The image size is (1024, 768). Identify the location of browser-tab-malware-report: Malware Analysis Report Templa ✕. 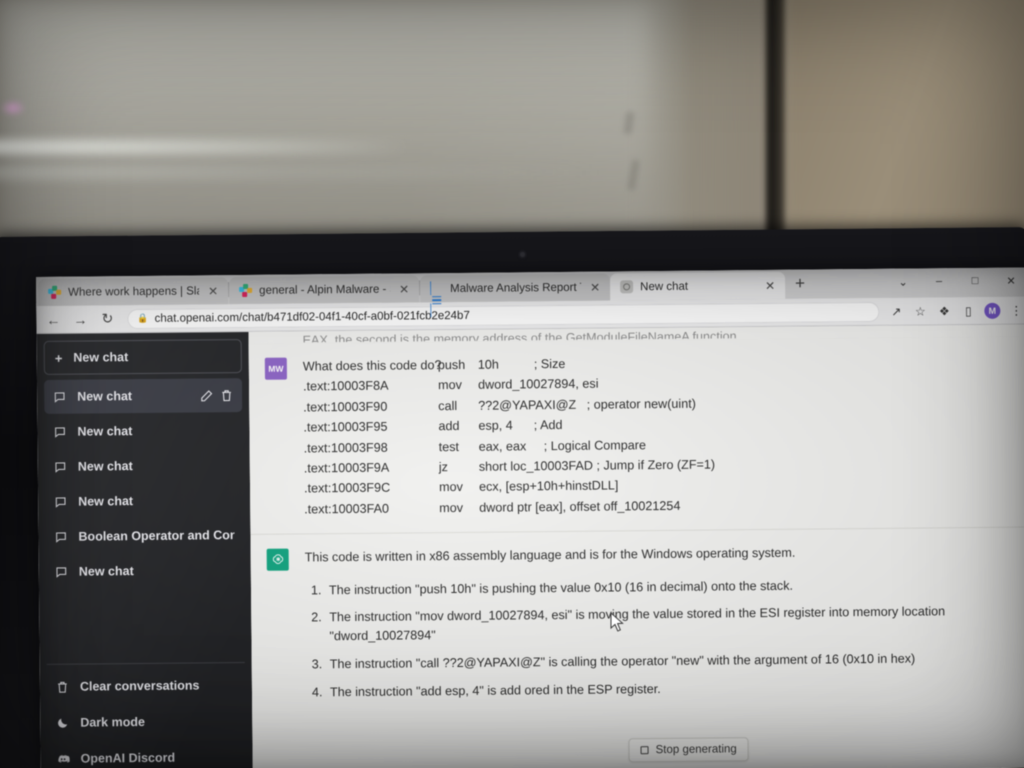
(515, 295).